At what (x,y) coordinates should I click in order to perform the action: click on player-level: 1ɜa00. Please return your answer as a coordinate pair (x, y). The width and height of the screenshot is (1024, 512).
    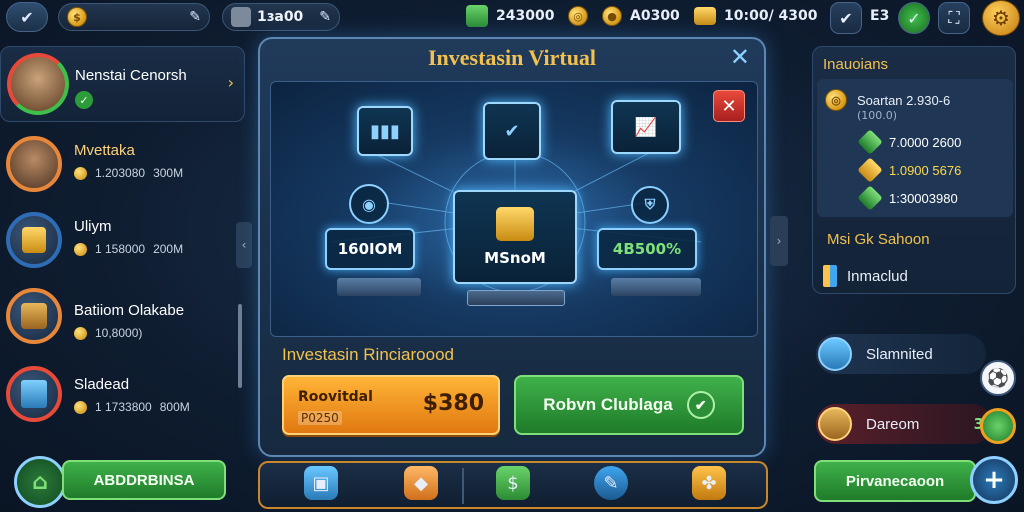
    Looking at the image, I should click on (280, 17).